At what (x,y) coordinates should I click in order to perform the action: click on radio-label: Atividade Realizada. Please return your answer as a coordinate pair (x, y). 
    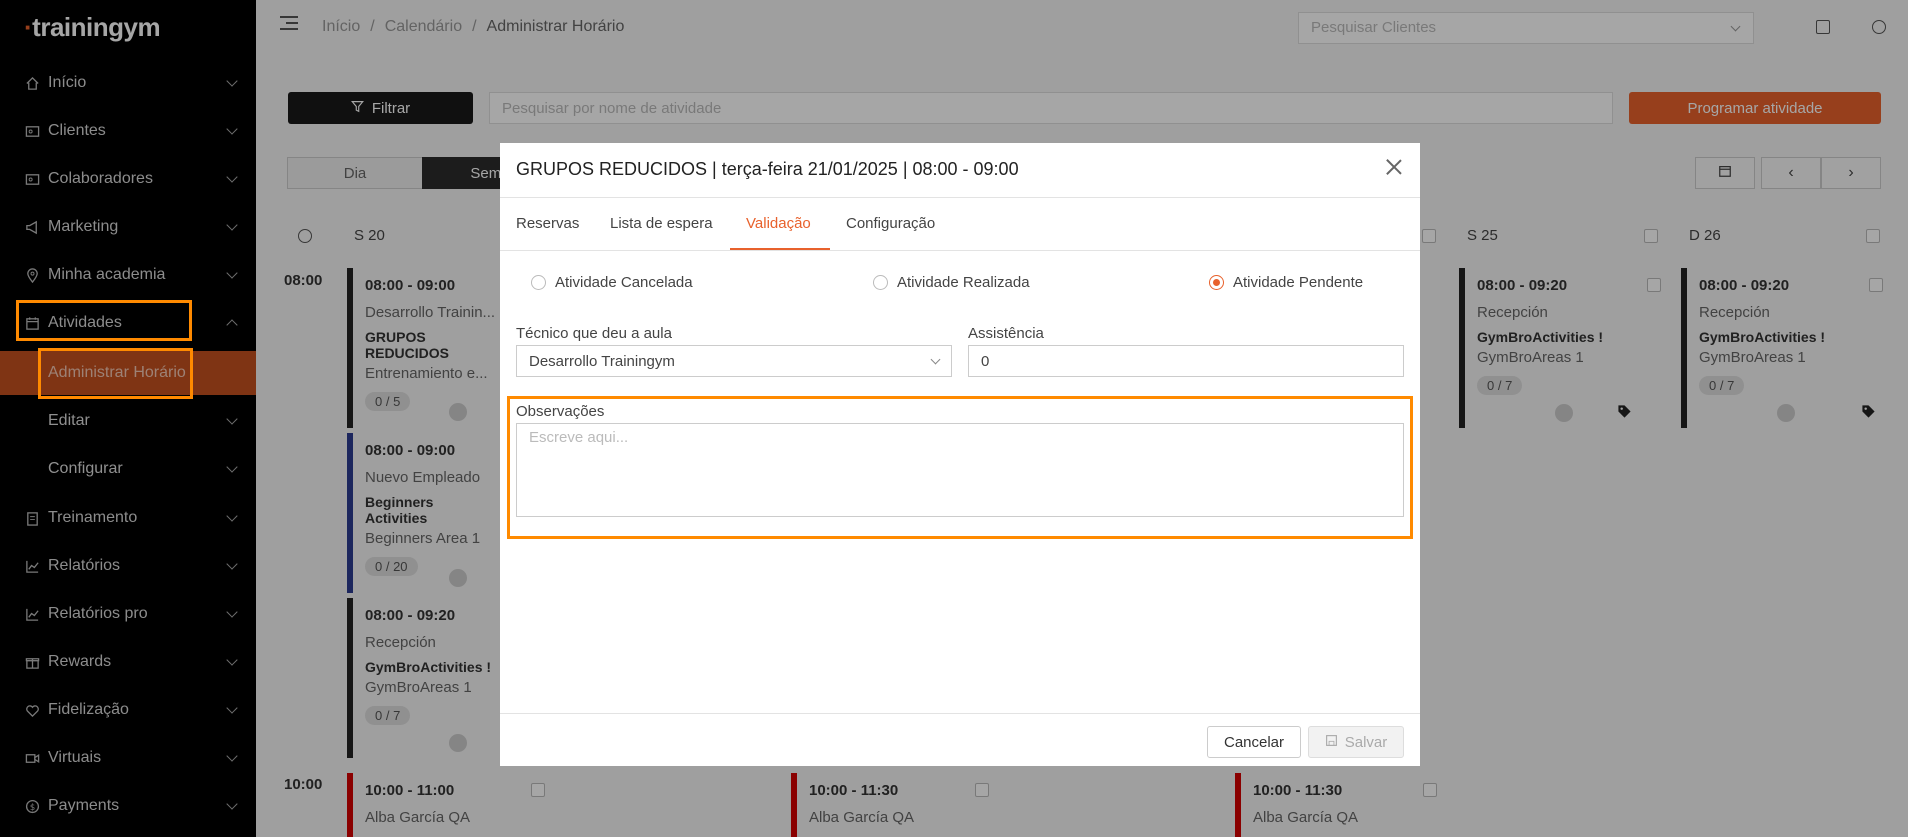
    Looking at the image, I should click on (963, 282).